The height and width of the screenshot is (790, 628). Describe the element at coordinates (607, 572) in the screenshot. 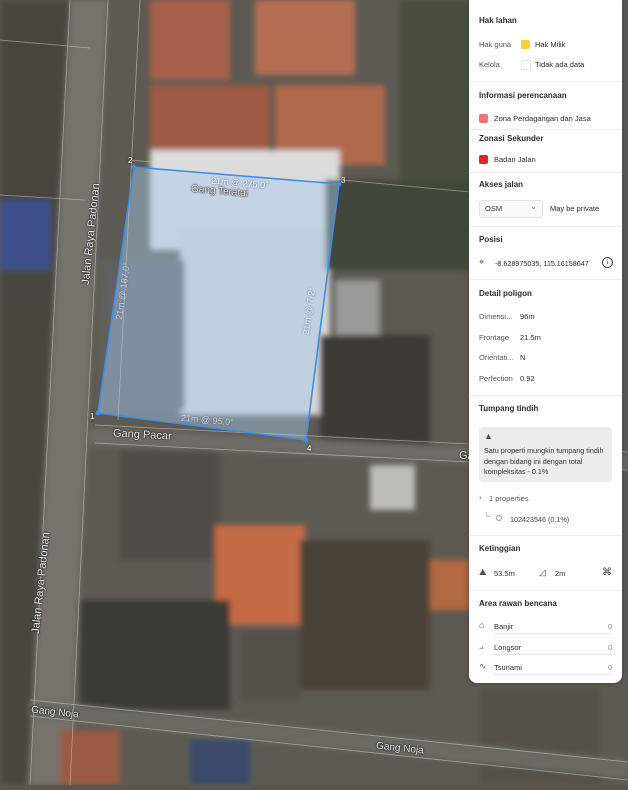

I see `3d-view-icon: ⌘` at that location.